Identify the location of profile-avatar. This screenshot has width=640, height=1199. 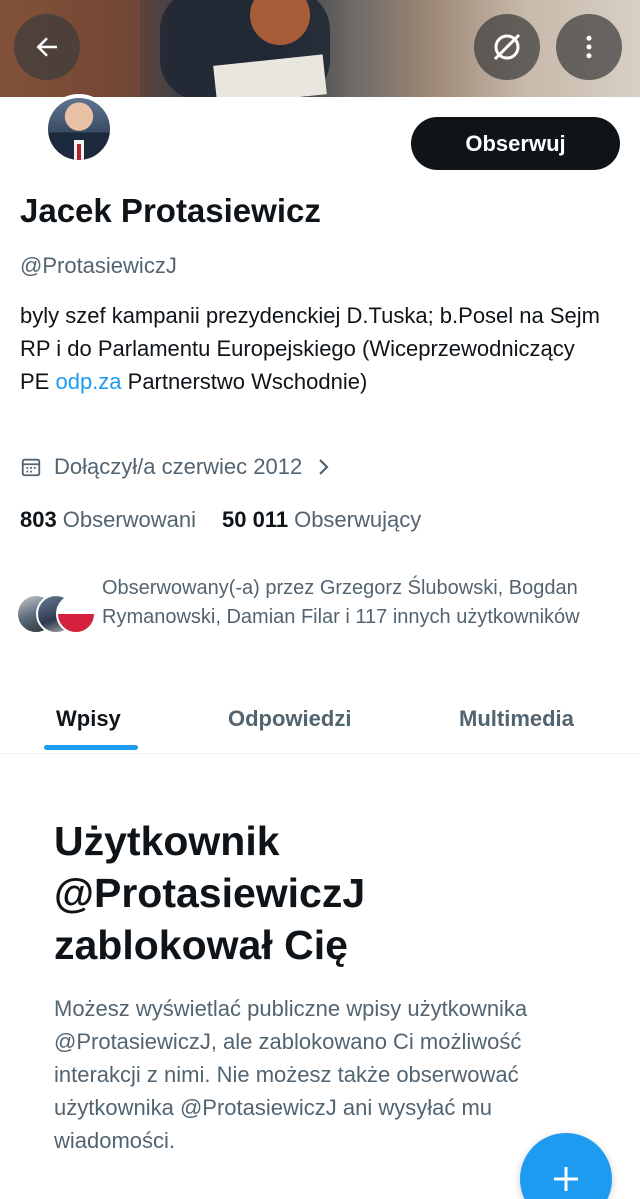
(79, 129).